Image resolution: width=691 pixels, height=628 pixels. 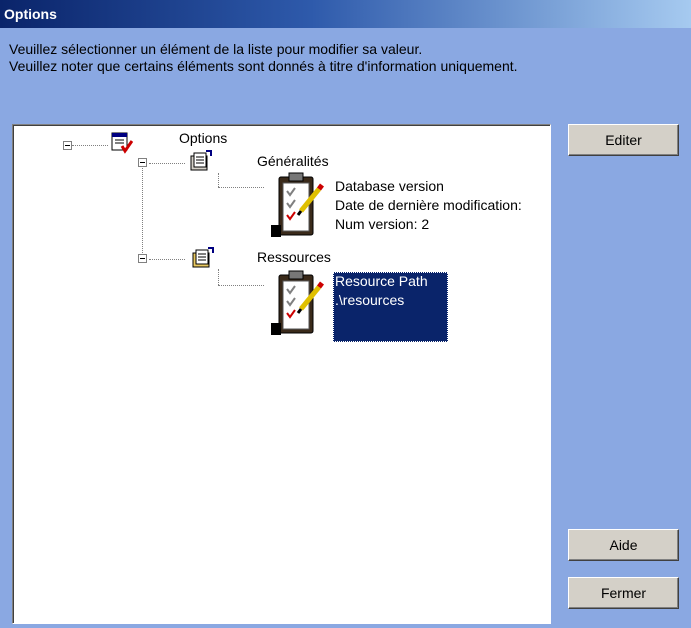 I want to click on close-button: Fermer, so click(x=623, y=593).